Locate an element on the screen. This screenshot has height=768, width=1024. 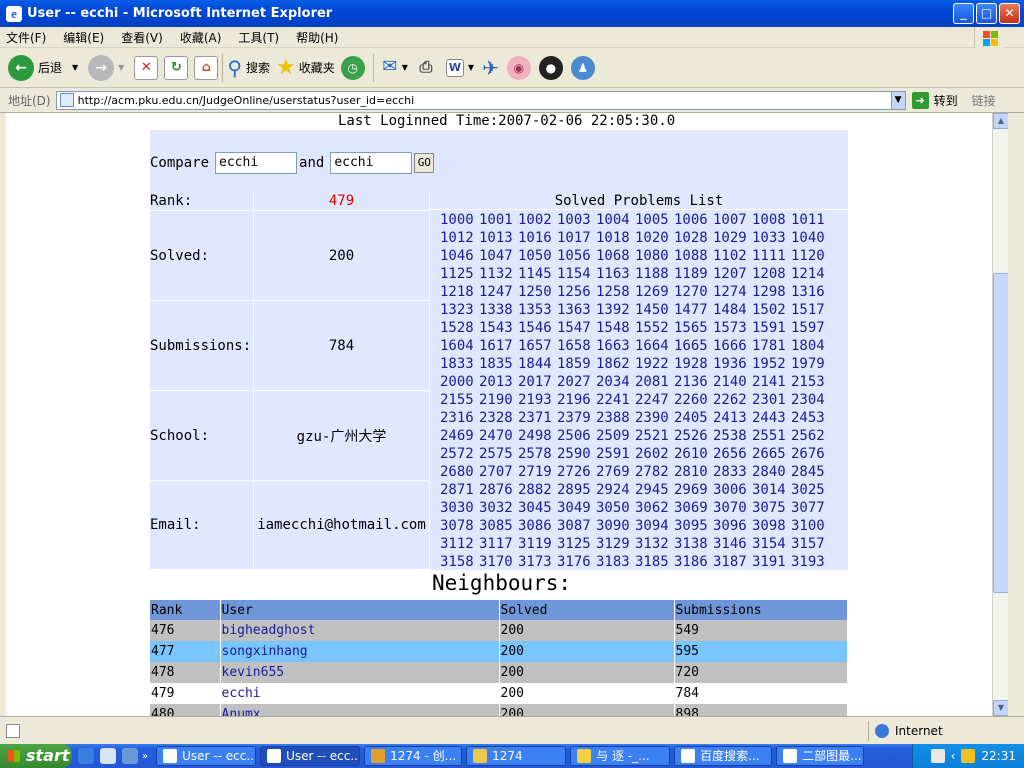
problem-link: 1007 is located at coordinates (732, 220).